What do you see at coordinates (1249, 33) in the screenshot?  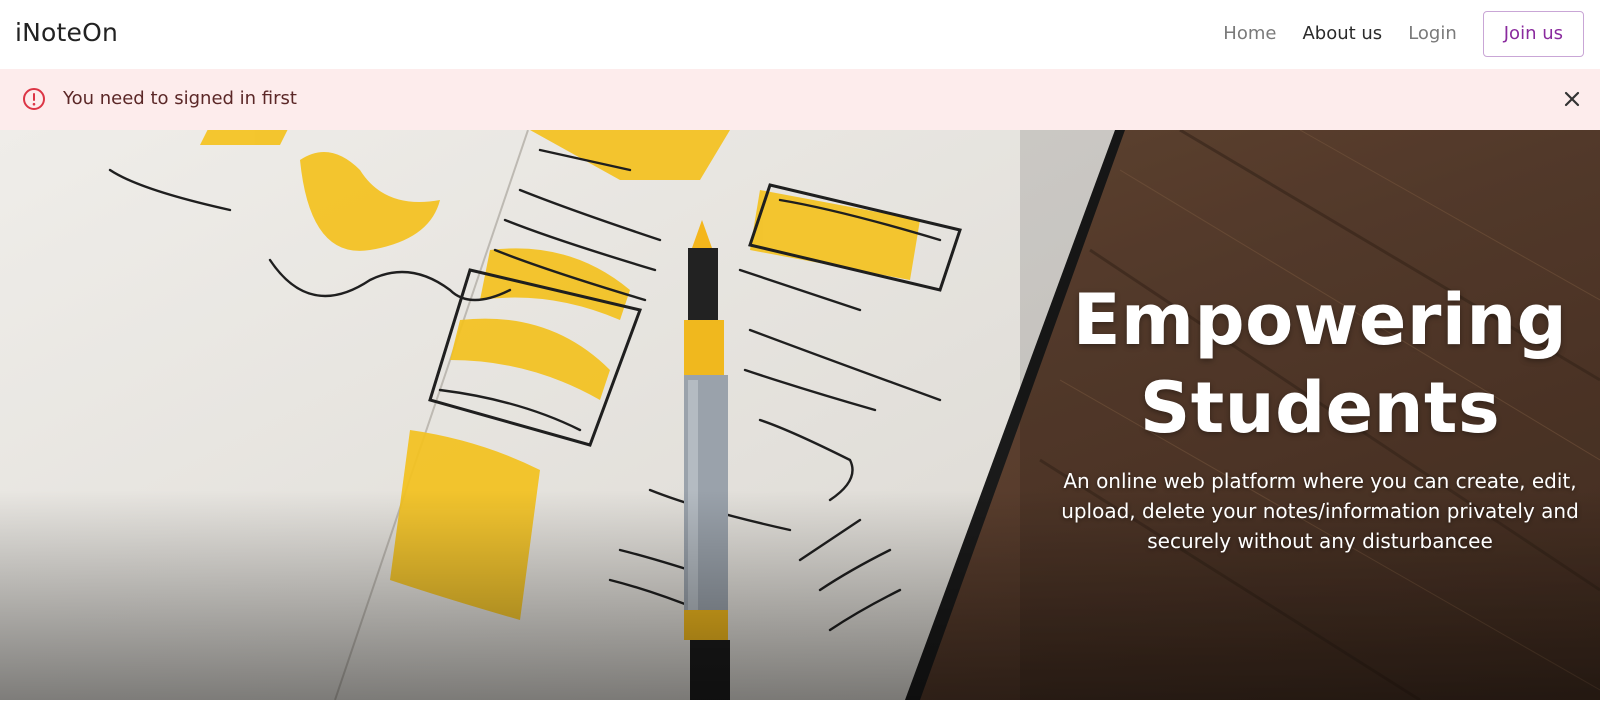 I see `nav-link-home: Home` at bounding box center [1249, 33].